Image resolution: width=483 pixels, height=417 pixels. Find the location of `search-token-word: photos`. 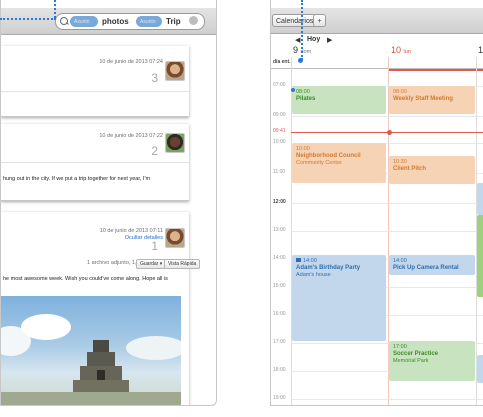

search-token-word: photos is located at coordinates (115, 21).